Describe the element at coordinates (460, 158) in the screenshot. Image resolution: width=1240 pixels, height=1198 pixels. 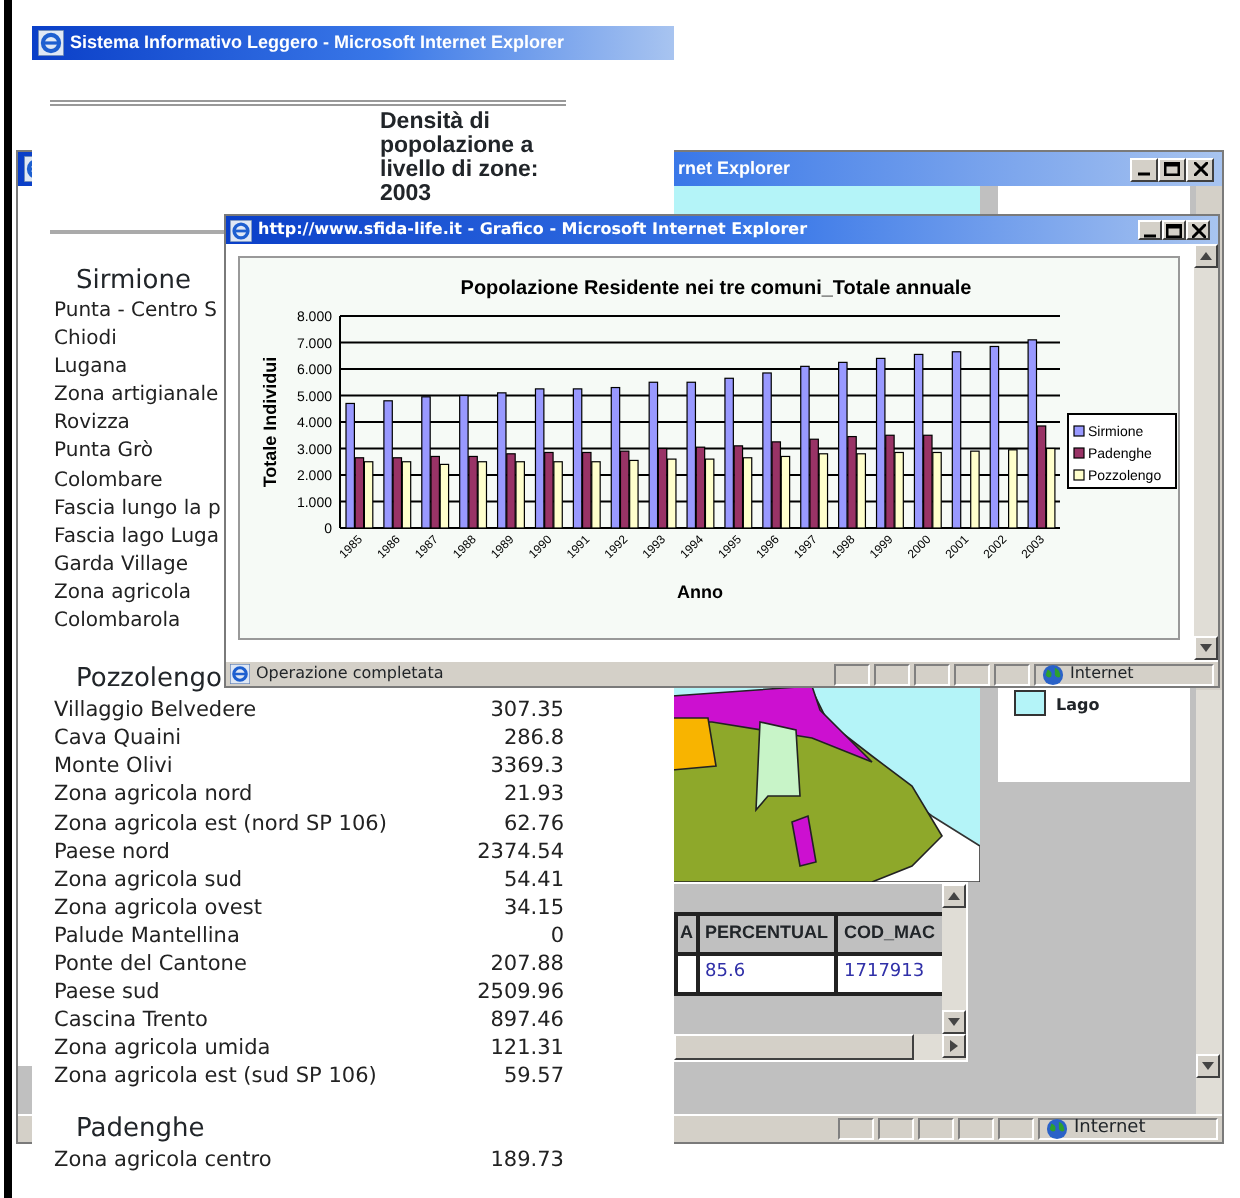
I see `page-heading: Densità di popolazione a livello di zone: 2003` at that location.